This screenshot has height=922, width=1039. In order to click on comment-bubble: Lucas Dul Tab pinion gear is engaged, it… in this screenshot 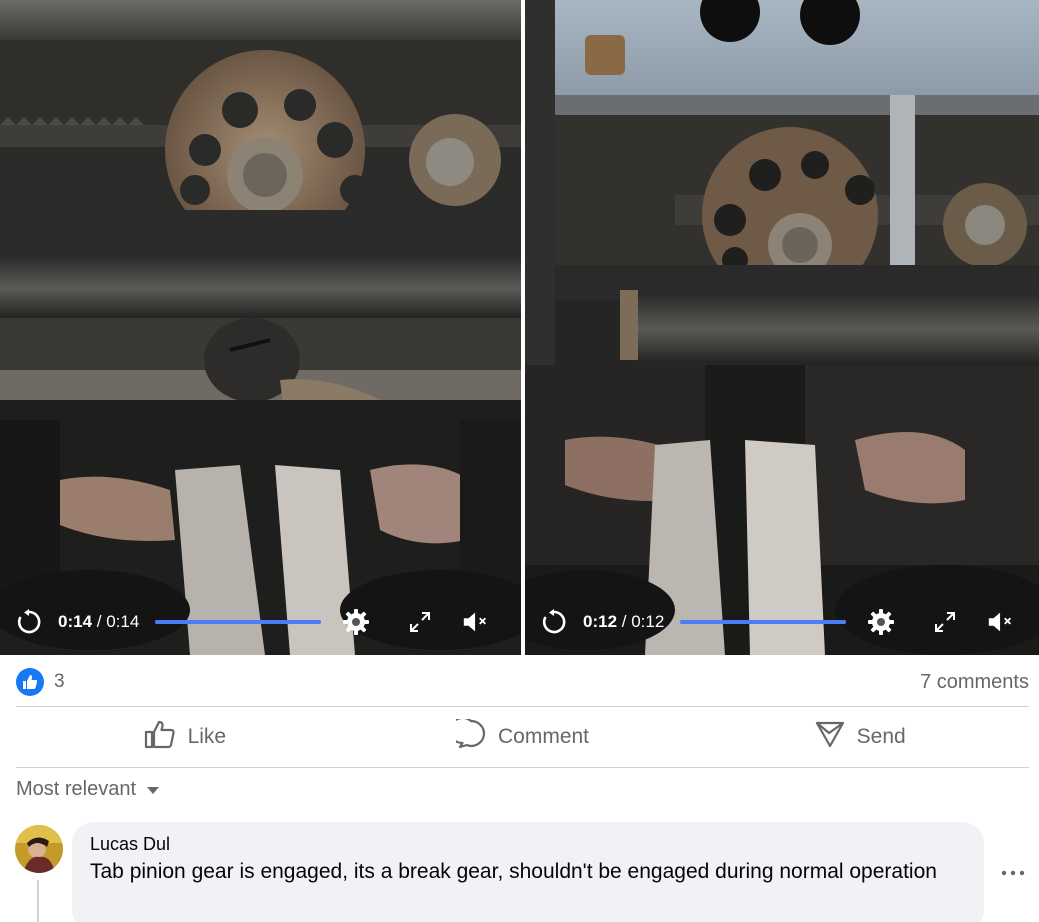, I will do `click(528, 872)`.